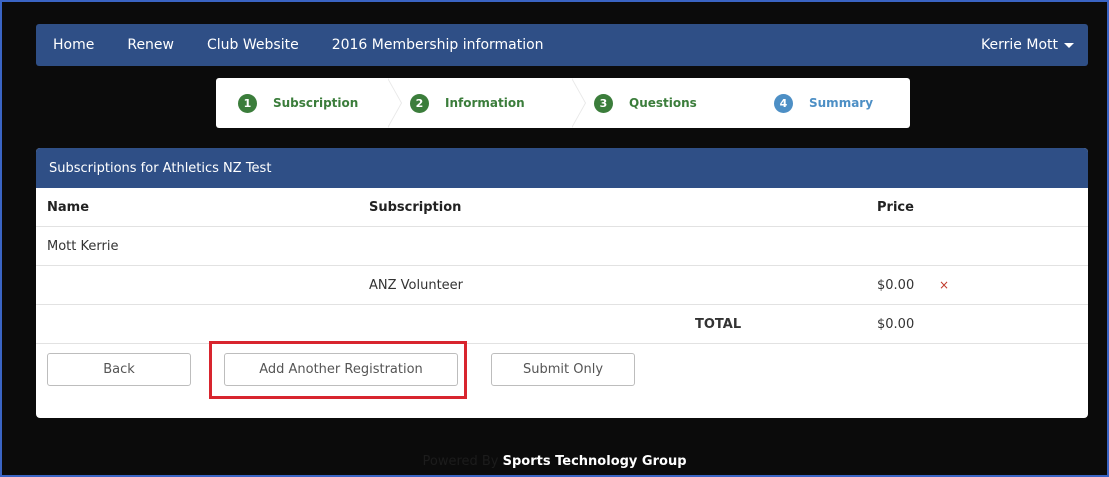 This screenshot has width=1109, height=477. I want to click on remove-icon: ×, so click(944, 285).